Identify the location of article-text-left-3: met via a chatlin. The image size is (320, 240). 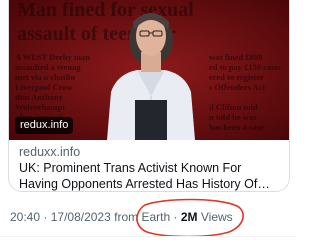
(45, 77).